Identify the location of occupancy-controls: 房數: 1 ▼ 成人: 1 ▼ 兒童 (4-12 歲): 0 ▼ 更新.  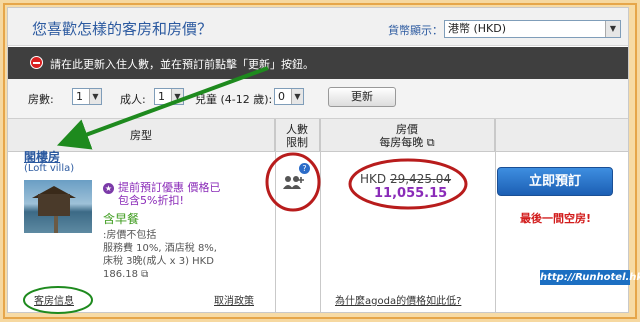
(318, 99).